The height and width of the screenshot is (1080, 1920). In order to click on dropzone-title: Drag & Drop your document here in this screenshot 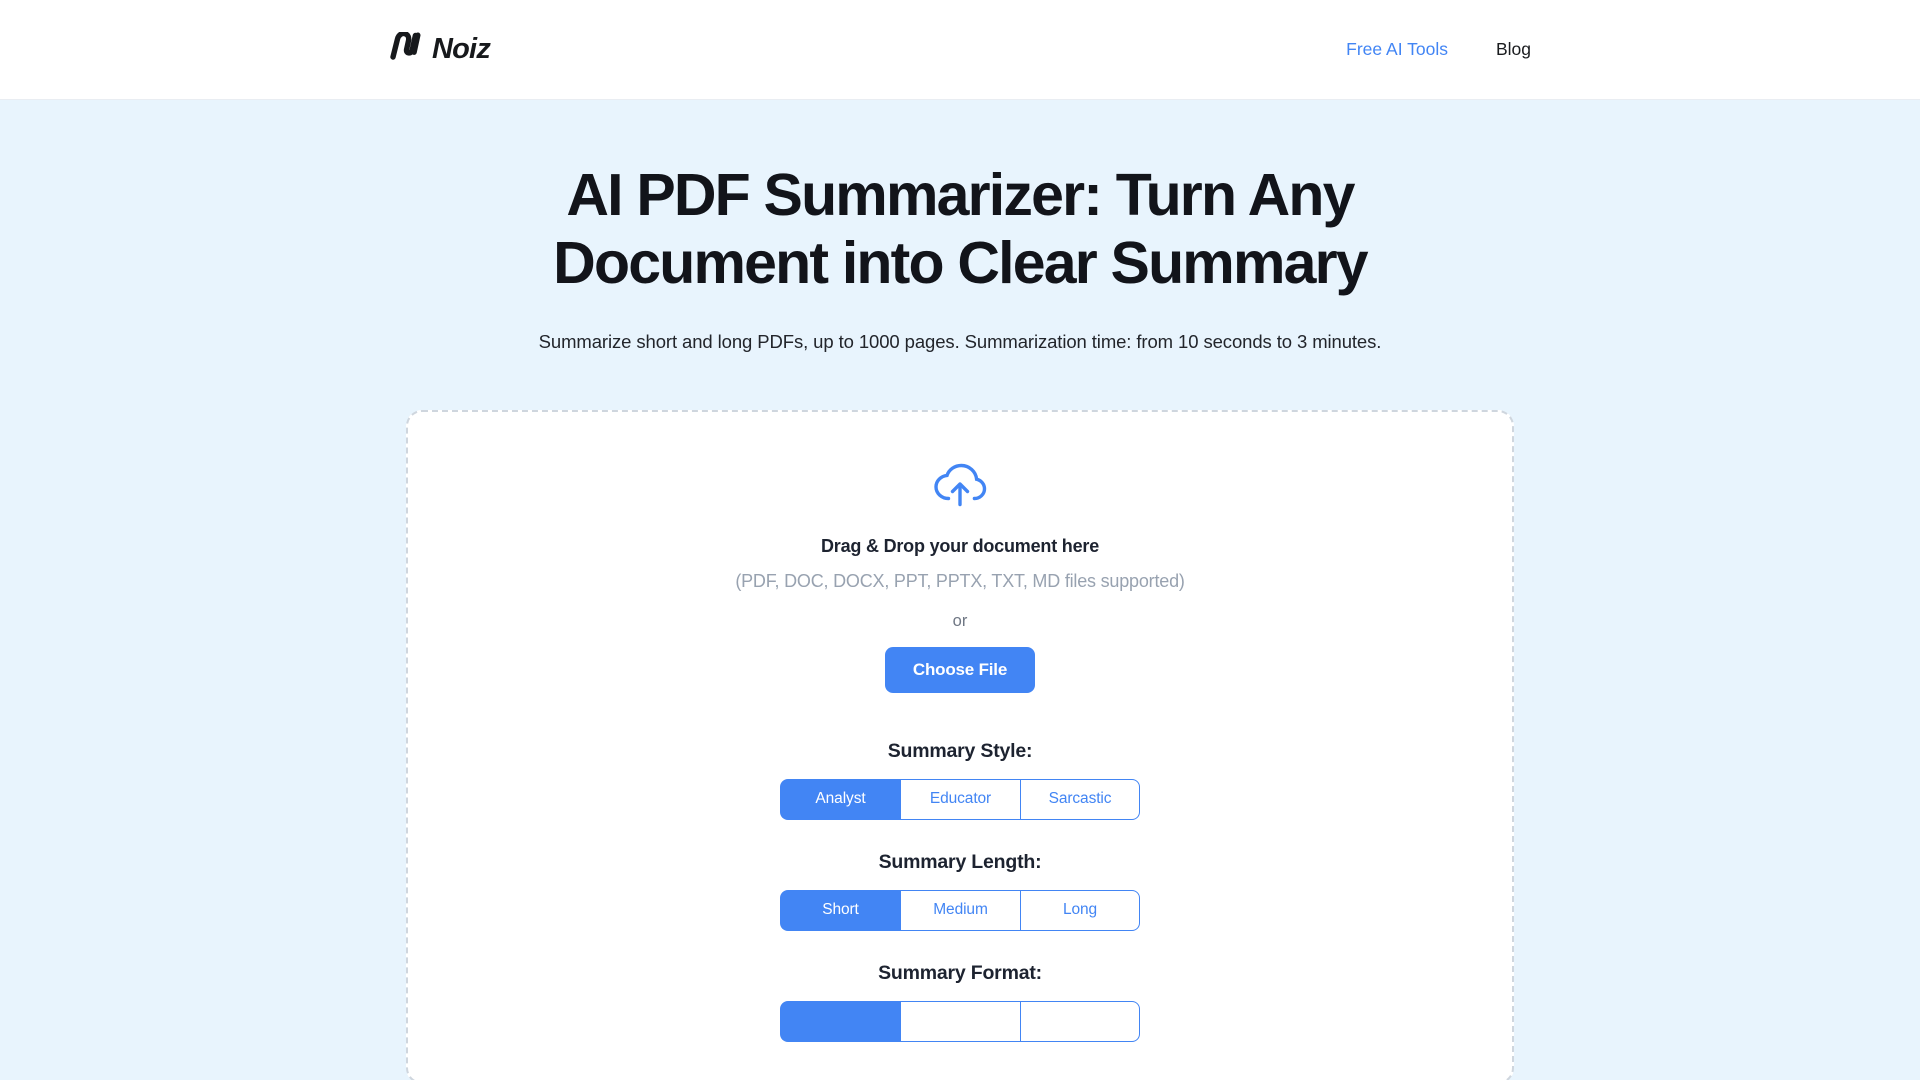, I will do `click(960, 545)`.